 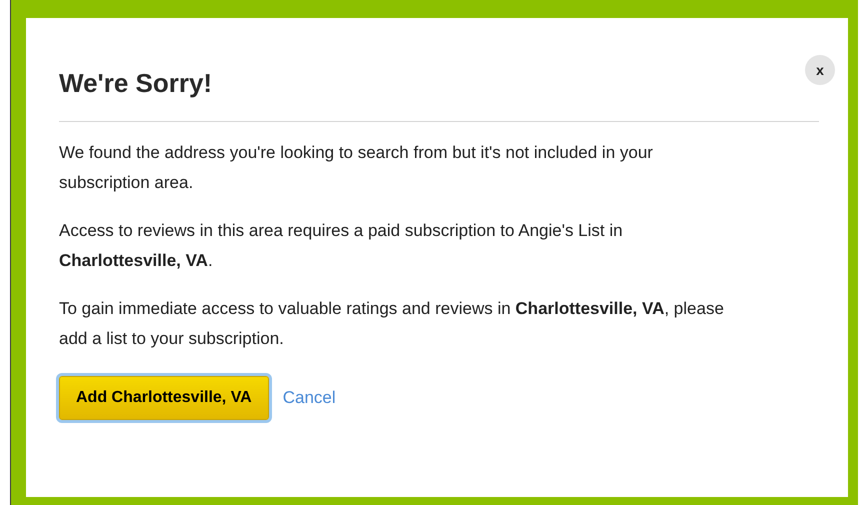 I want to click on message-paragraph: To gain immediate access to valuable ratings and reviews in Charlottesville, VA, please add a list to your subscription., so click(x=392, y=324).